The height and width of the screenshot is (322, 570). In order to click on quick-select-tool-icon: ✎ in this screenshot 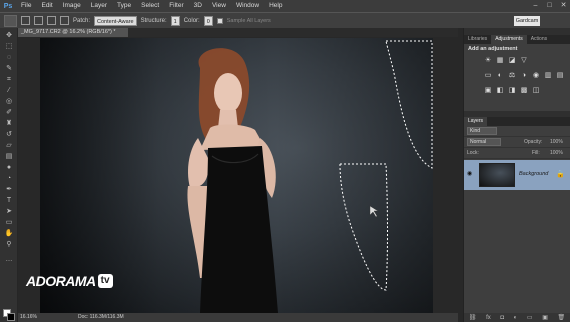, I will do `click(9, 69)`.